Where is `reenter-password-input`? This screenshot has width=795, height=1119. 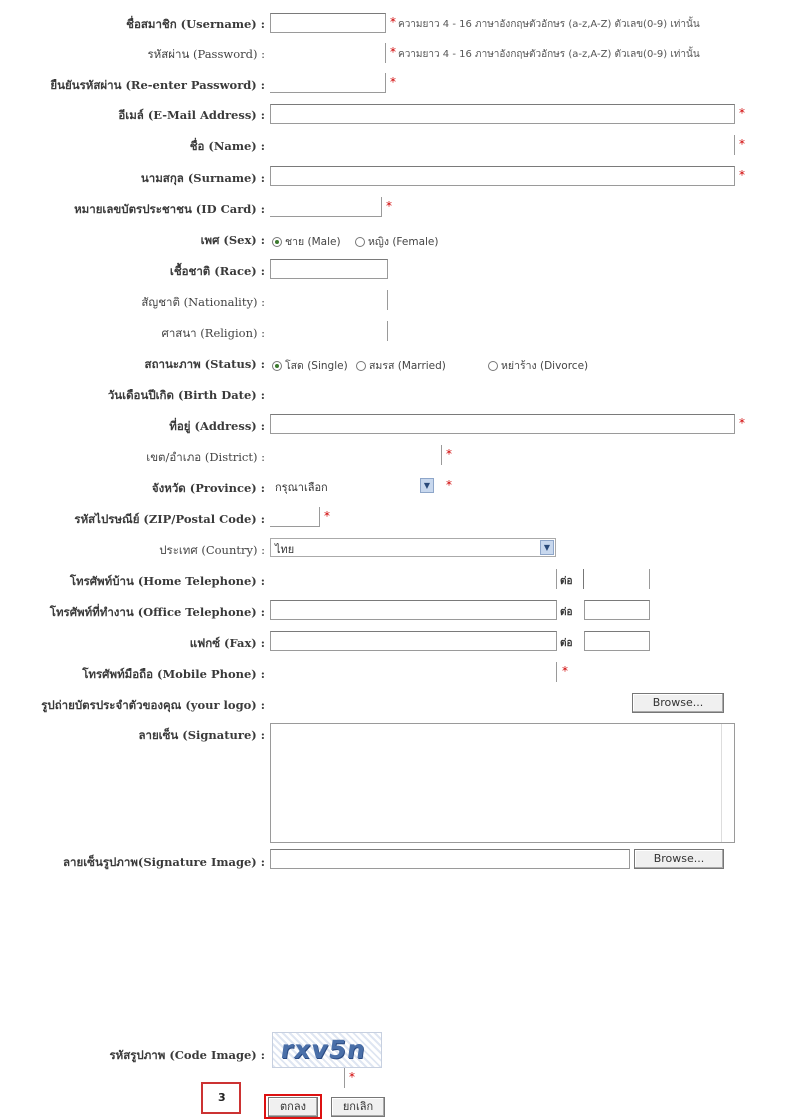 reenter-password-input is located at coordinates (328, 83).